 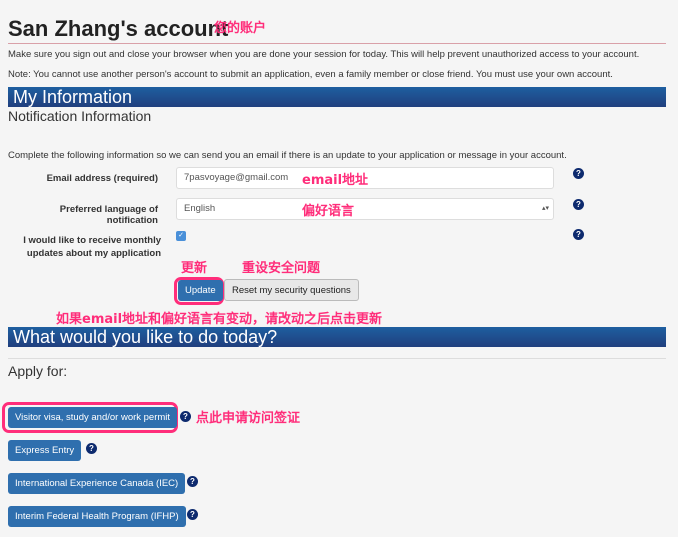 What do you see at coordinates (200, 290) in the screenshot?
I see `update-button: Update` at bounding box center [200, 290].